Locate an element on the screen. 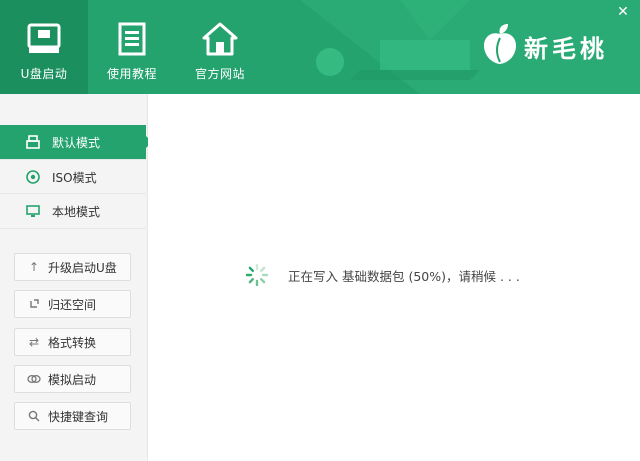  monitor-icon is located at coordinates (33, 211).